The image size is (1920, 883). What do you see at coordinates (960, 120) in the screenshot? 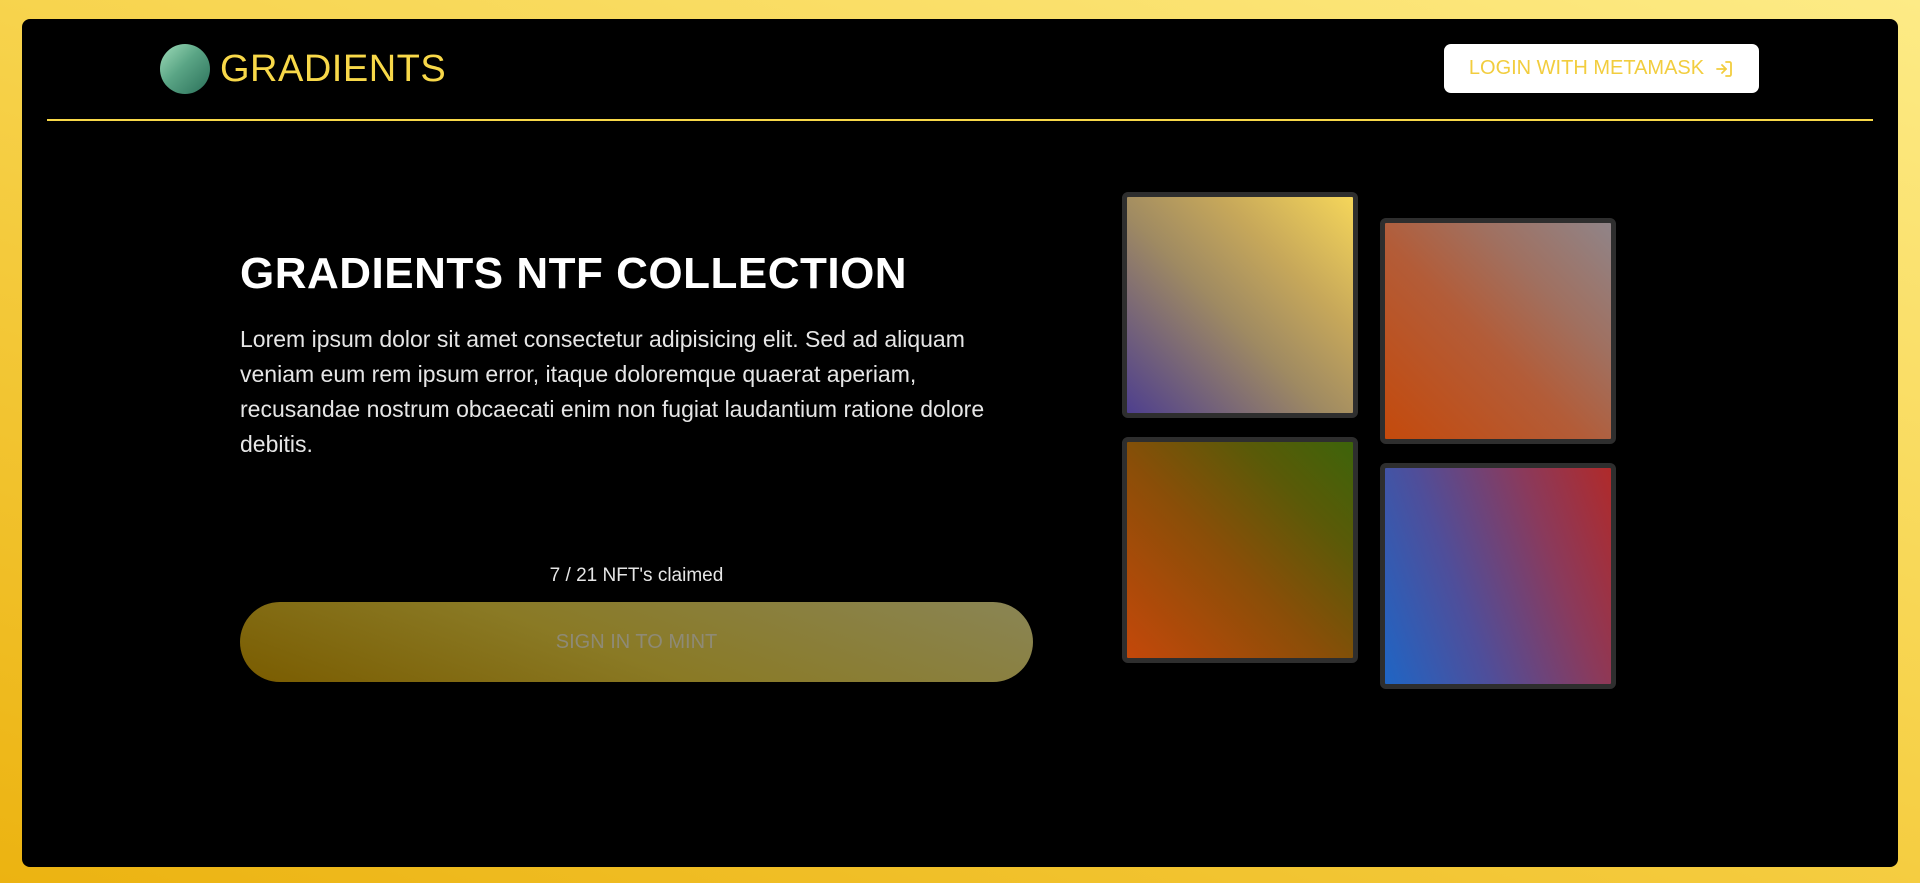
I see `header-divider` at bounding box center [960, 120].